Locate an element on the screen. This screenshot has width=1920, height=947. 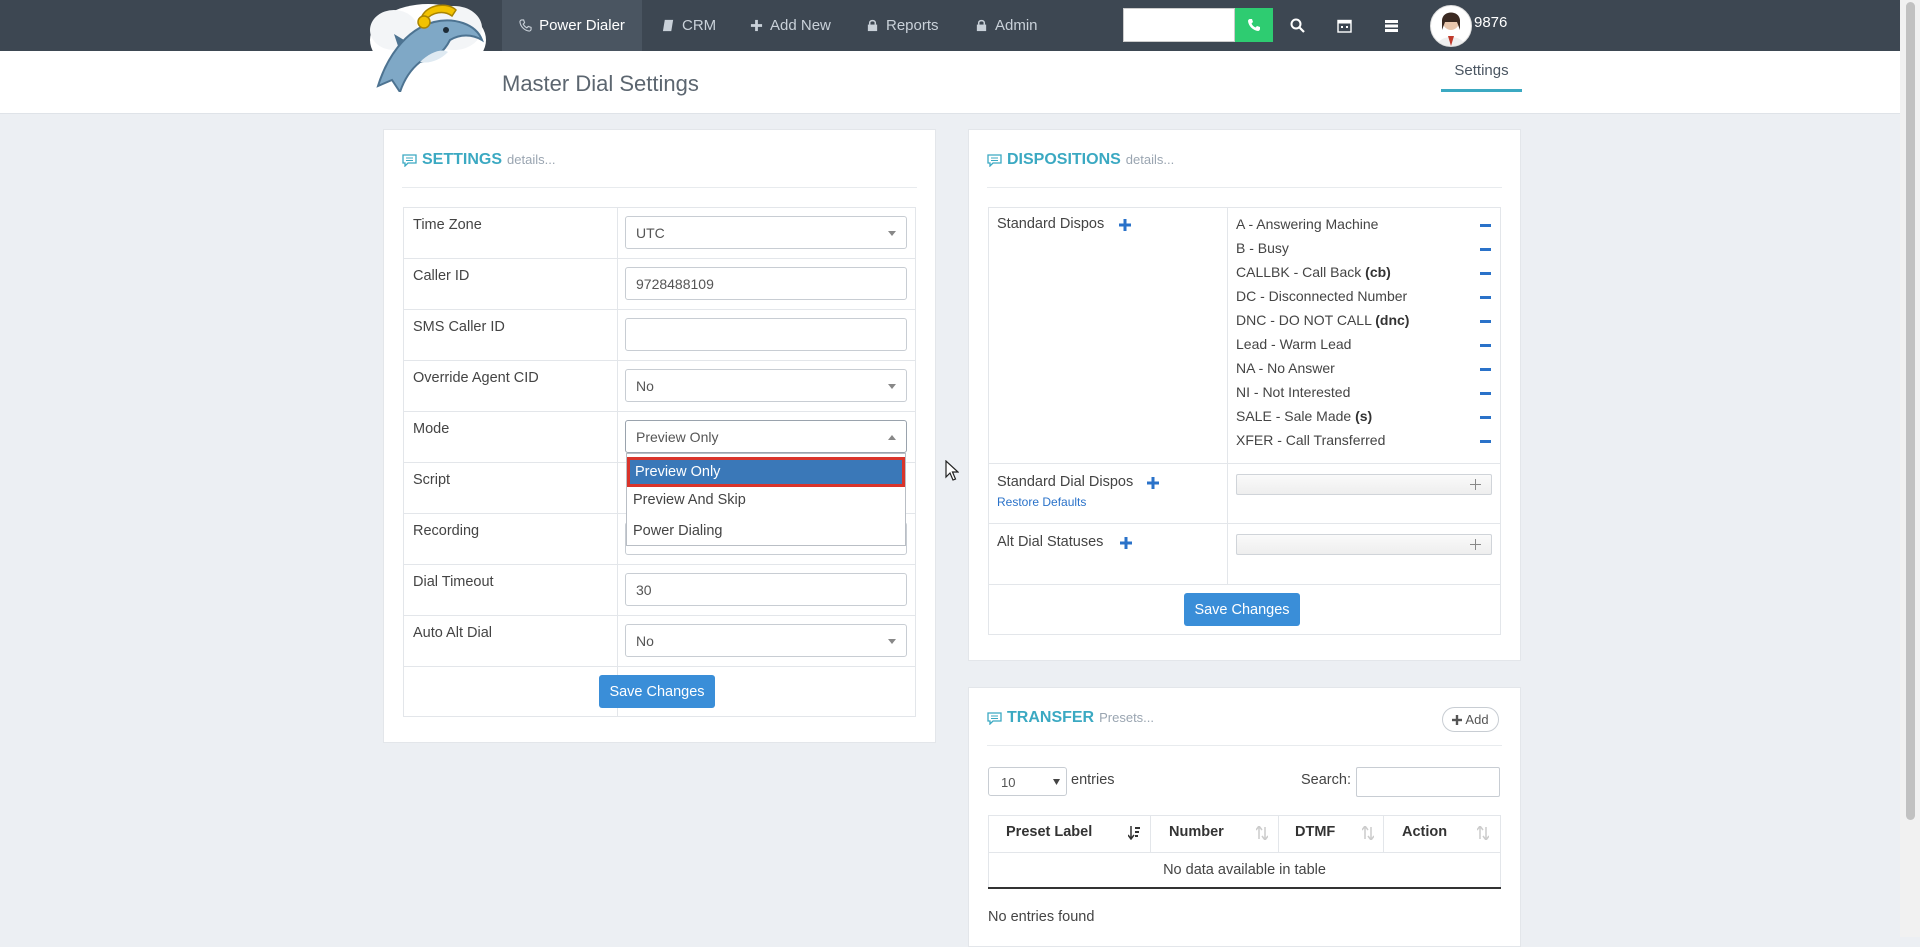
sort-asc-icon is located at coordinates (1134, 833).